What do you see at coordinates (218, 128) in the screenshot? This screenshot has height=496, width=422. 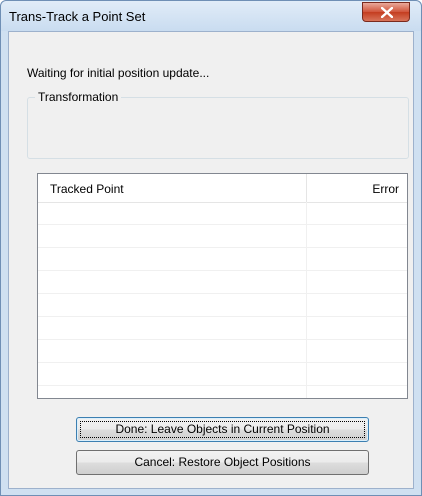 I see `transformation-group` at bounding box center [218, 128].